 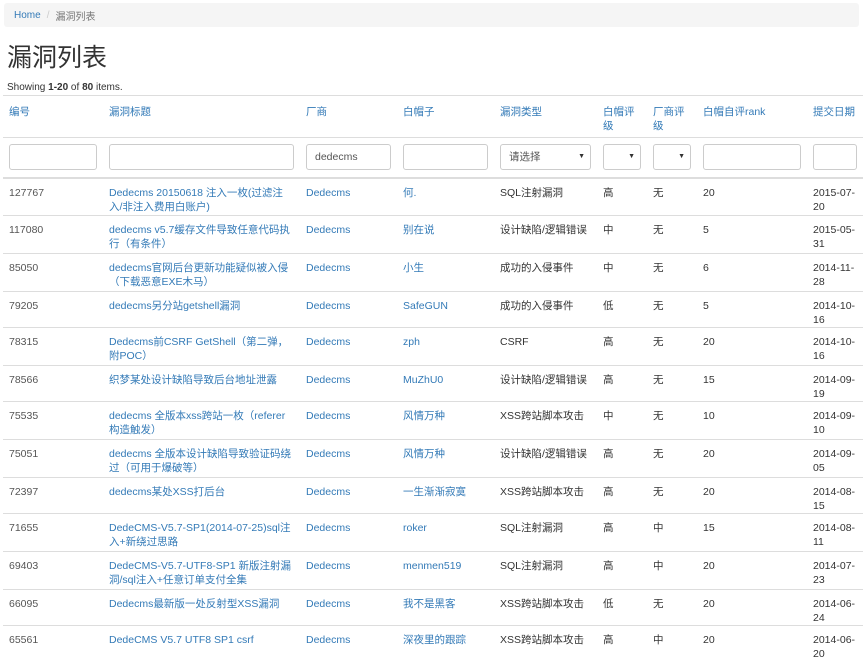 What do you see at coordinates (525, 157) in the screenshot?
I see `filter-type-value: 请选择` at bounding box center [525, 157].